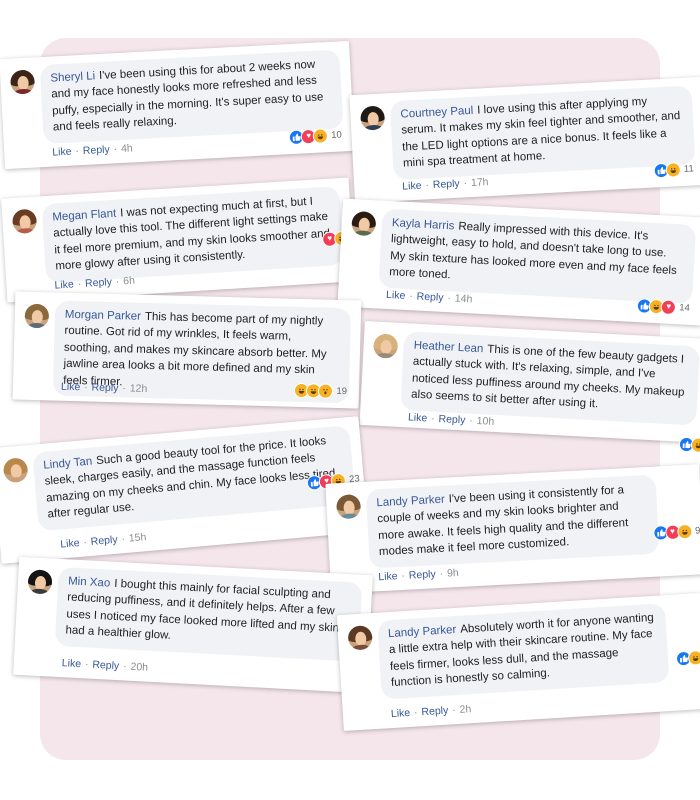 The width and height of the screenshot is (700, 800). Describe the element at coordinates (139, 389) in the screenshot. I see `timestamp: 12h` at that location.